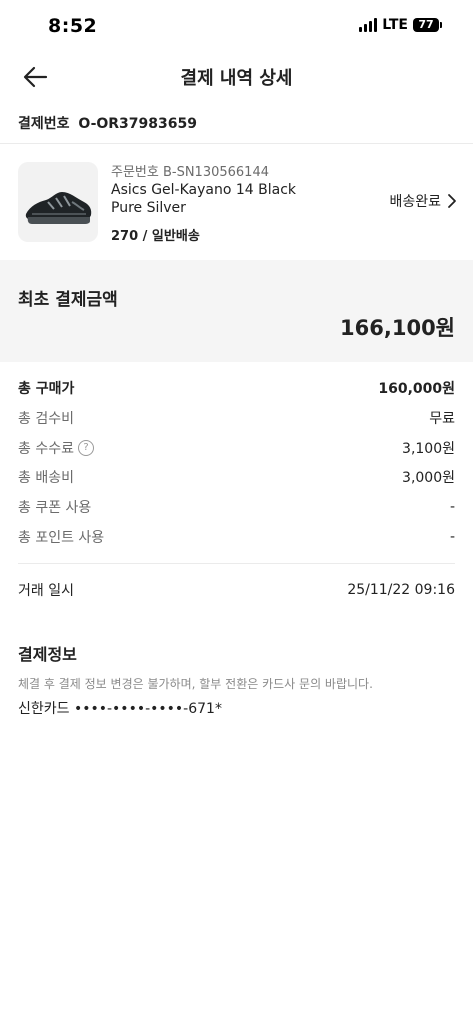 This screenshot has height=1024, width=473. I want to click on shipping-fee-label: 총 배송비, so click(46, 478).